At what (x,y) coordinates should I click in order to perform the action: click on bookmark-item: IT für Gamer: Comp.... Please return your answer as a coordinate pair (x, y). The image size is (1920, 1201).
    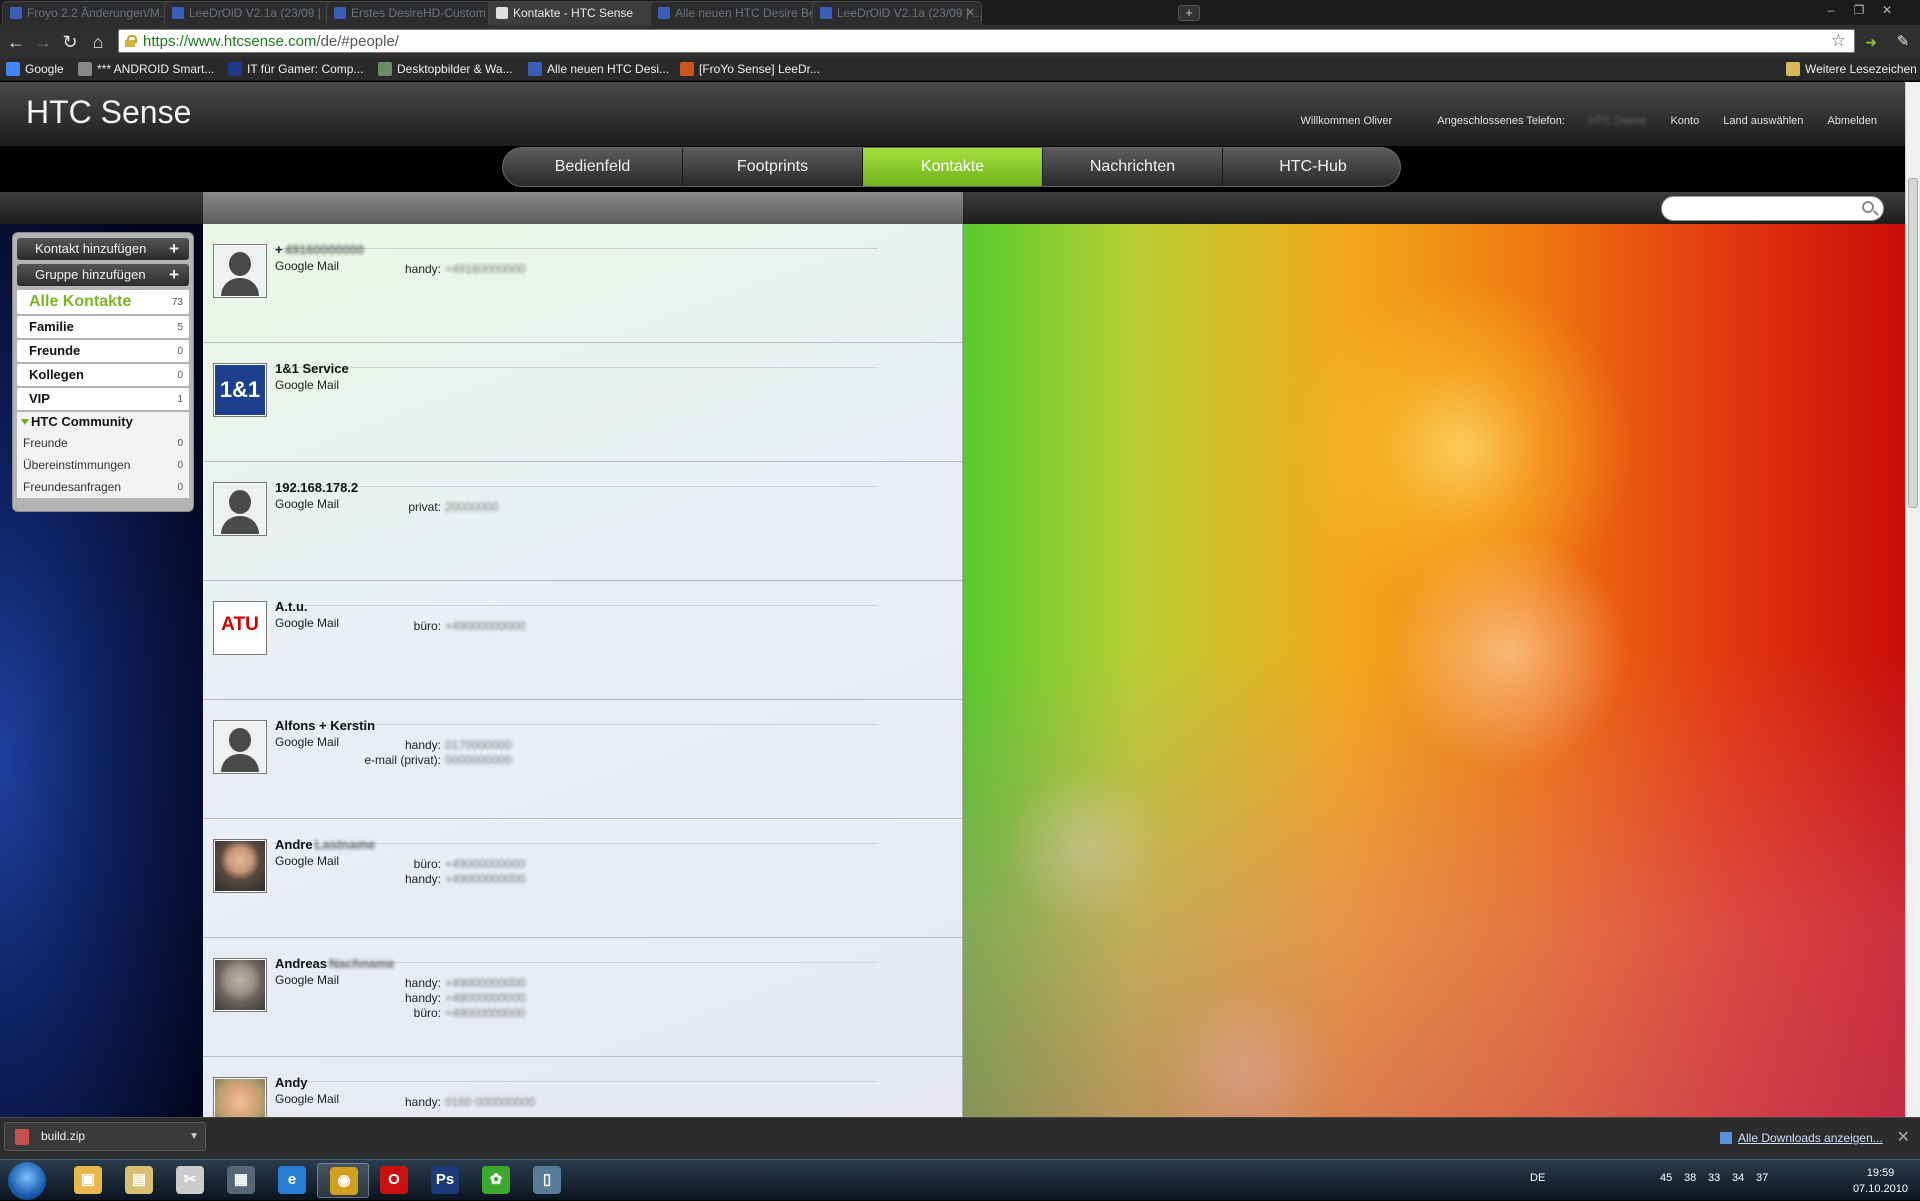
    Looking at the image, I should click on (295, 69).